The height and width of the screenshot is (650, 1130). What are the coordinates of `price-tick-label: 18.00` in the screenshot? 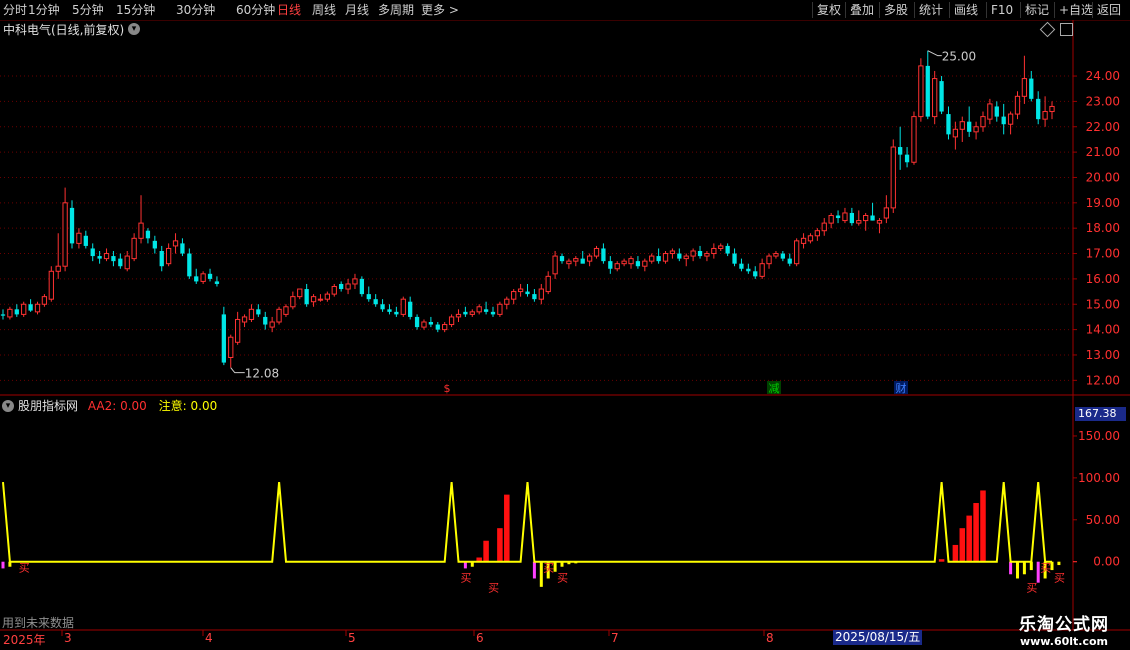 It's located at (1103, 228).